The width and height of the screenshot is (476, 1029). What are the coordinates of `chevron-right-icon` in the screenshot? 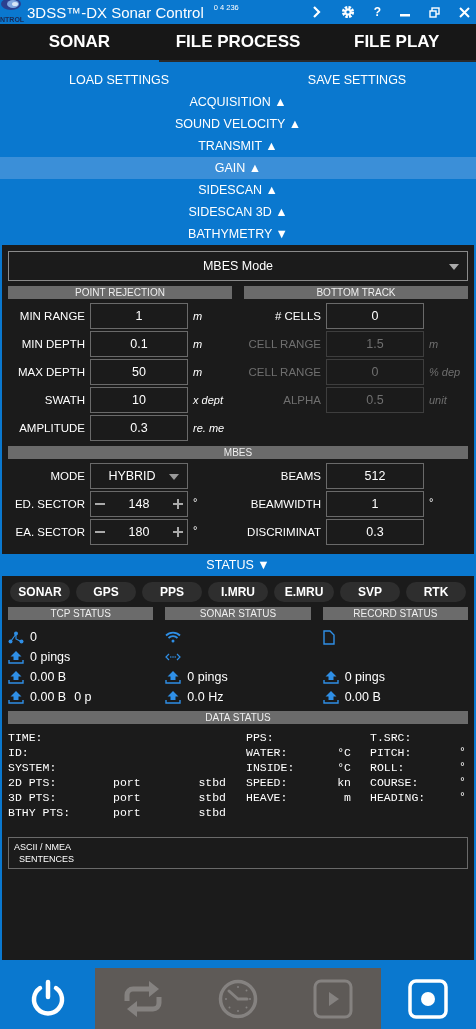 It's located at (316, 12).